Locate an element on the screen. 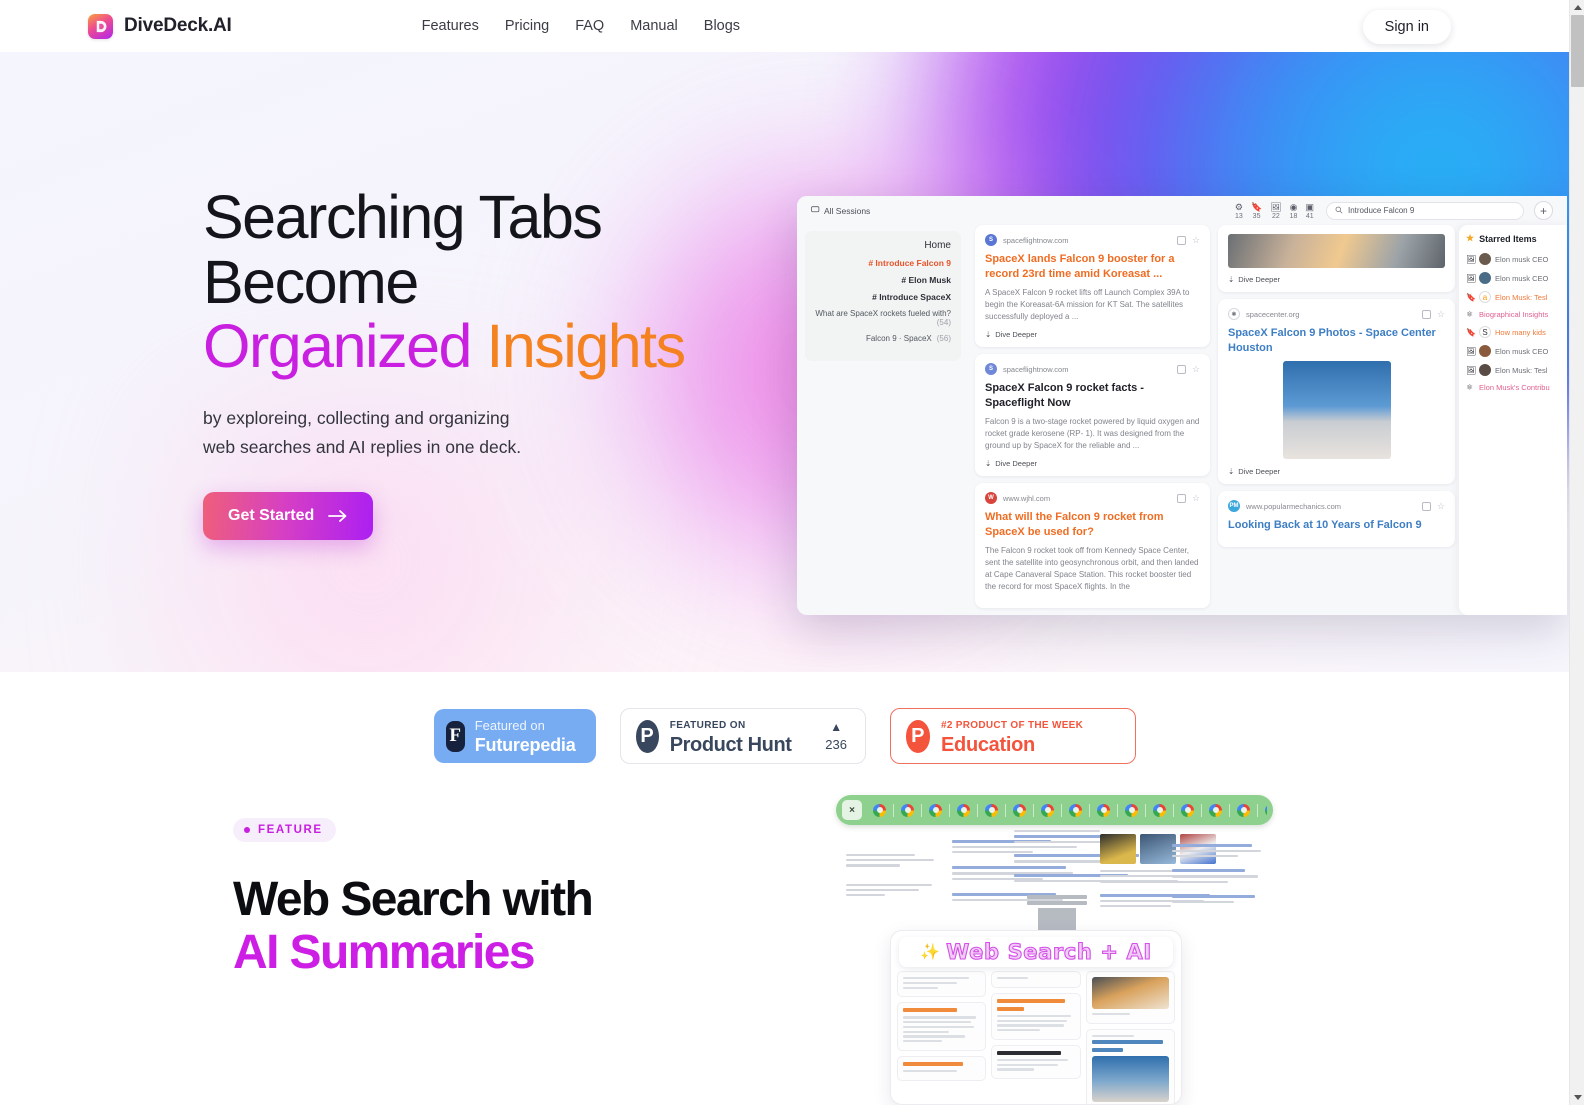  all-sessions-button: All Sessions is located at coordinates (840, 210).